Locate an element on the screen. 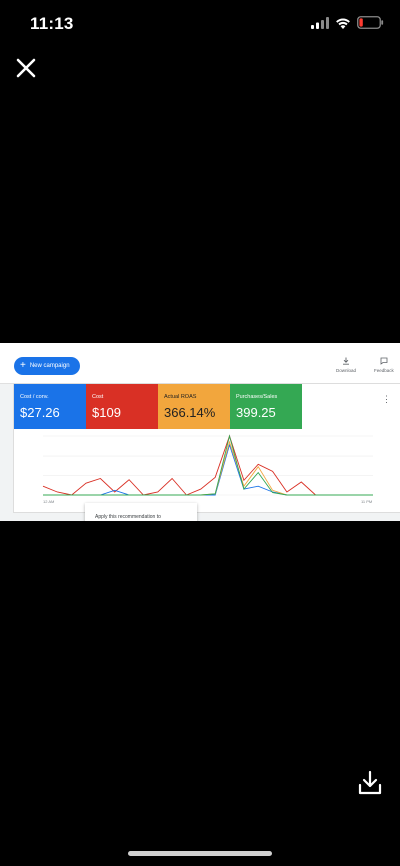 This screenshot has height=866, width=400. feedback-button: Feedback is located at coordinates (384, 365).